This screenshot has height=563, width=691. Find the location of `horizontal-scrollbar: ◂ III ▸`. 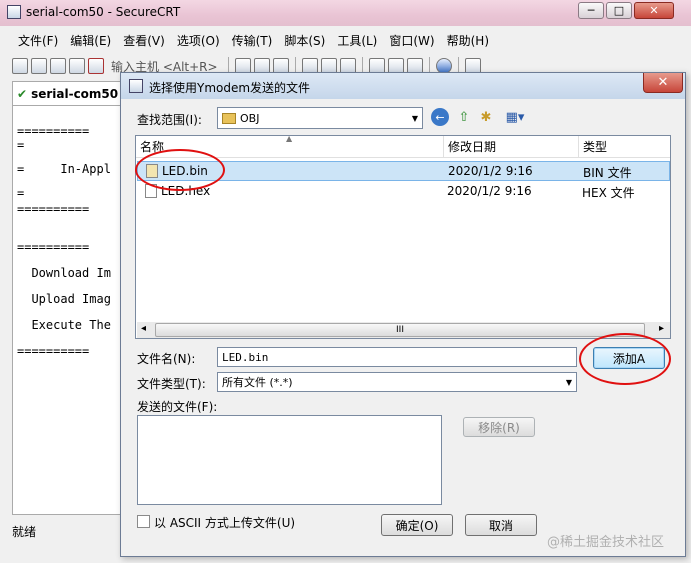

horizontal-scrollbar: ◂ III ▸ is located at coordinates (403, 330).